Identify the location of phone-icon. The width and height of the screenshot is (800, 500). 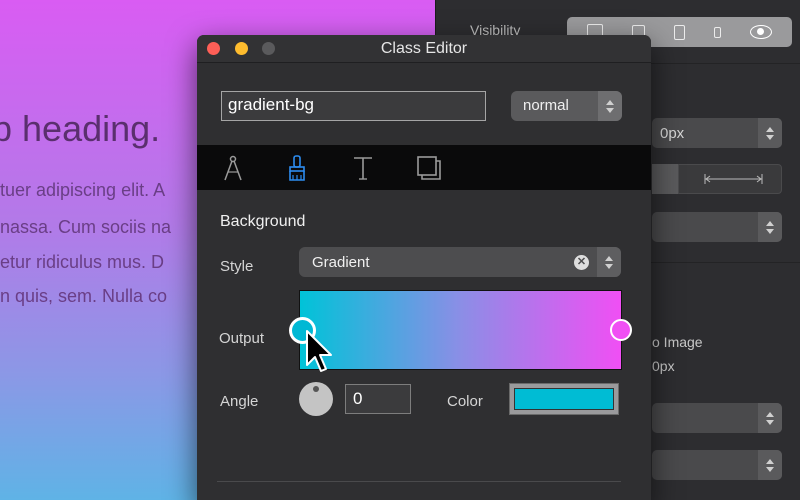
(717, 32).